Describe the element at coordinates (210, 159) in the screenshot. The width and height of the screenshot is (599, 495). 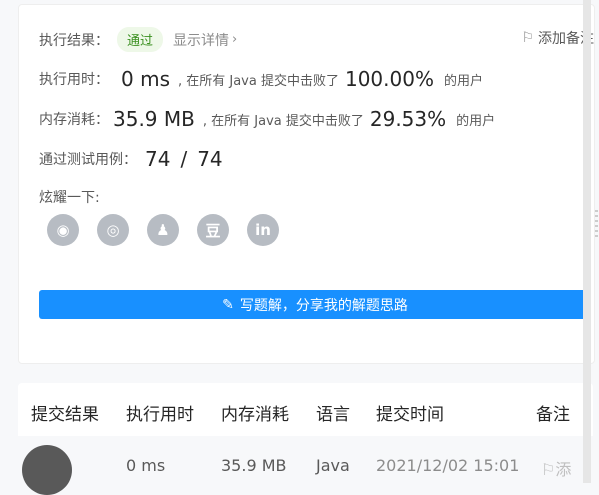
I see `tests-total: 74` at that location.